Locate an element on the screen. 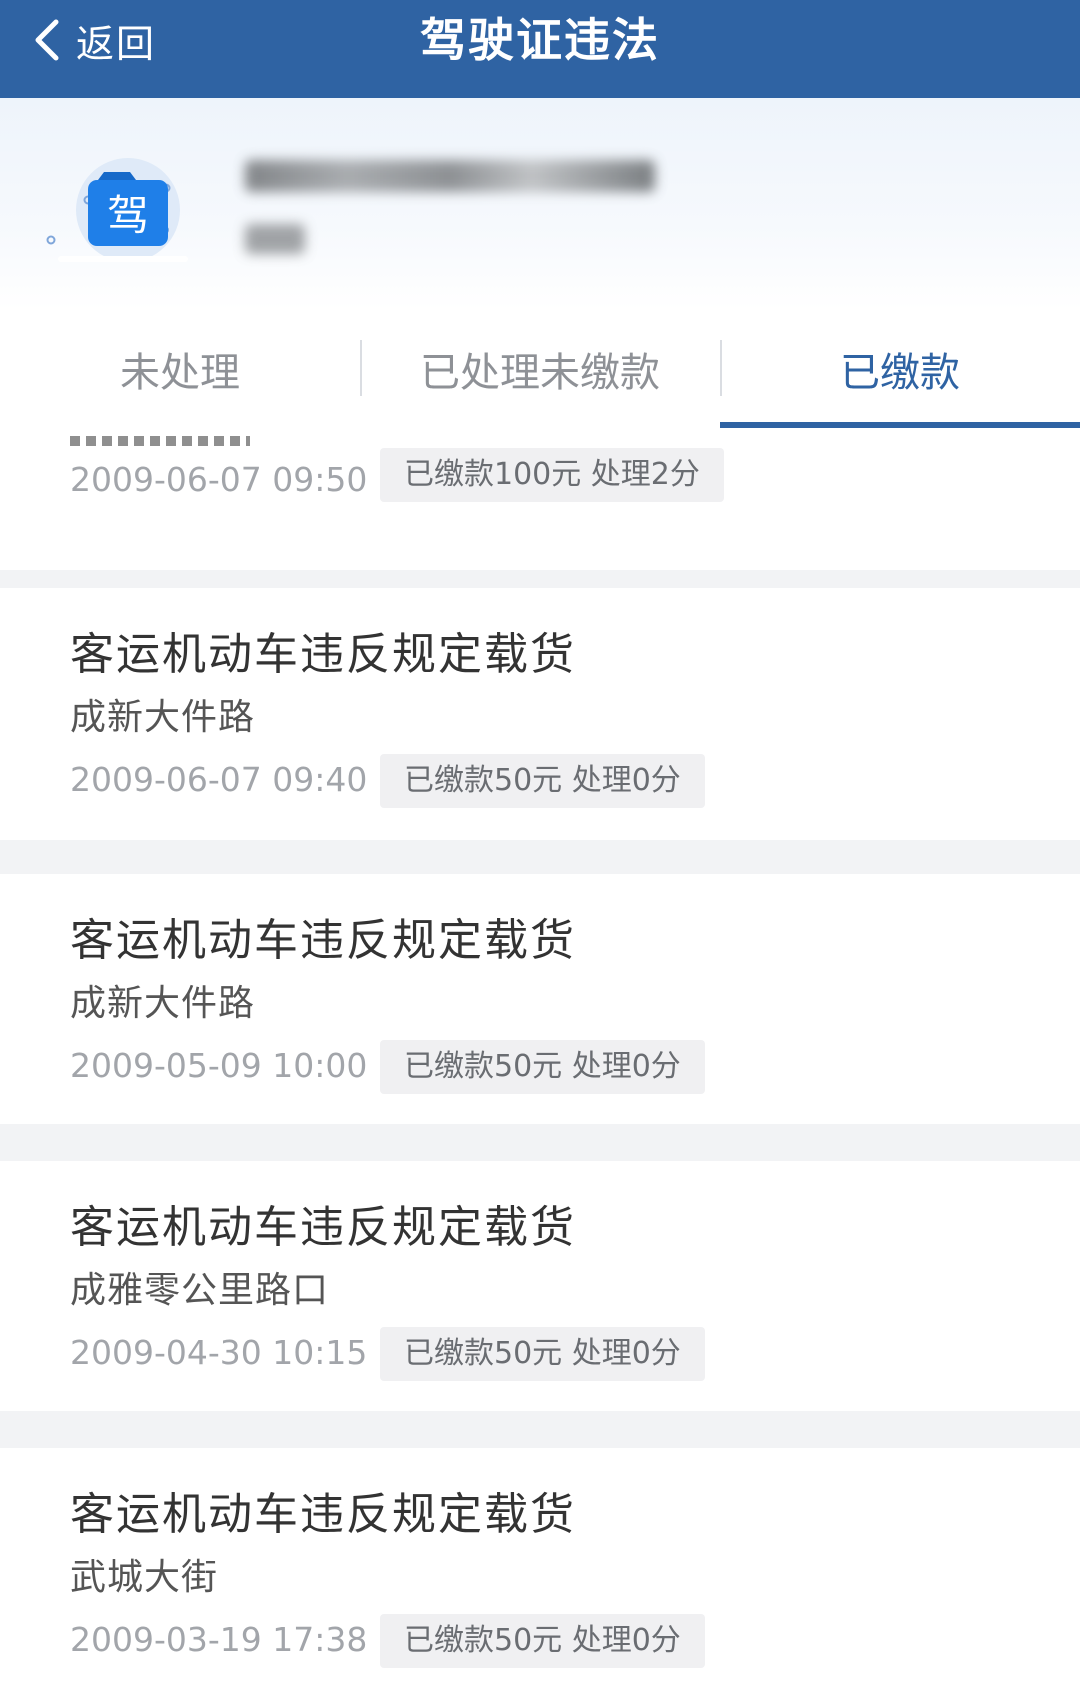 This screenshot has width=1080, height=1692. licence-name-redacted is located at coordinates (275, 239).